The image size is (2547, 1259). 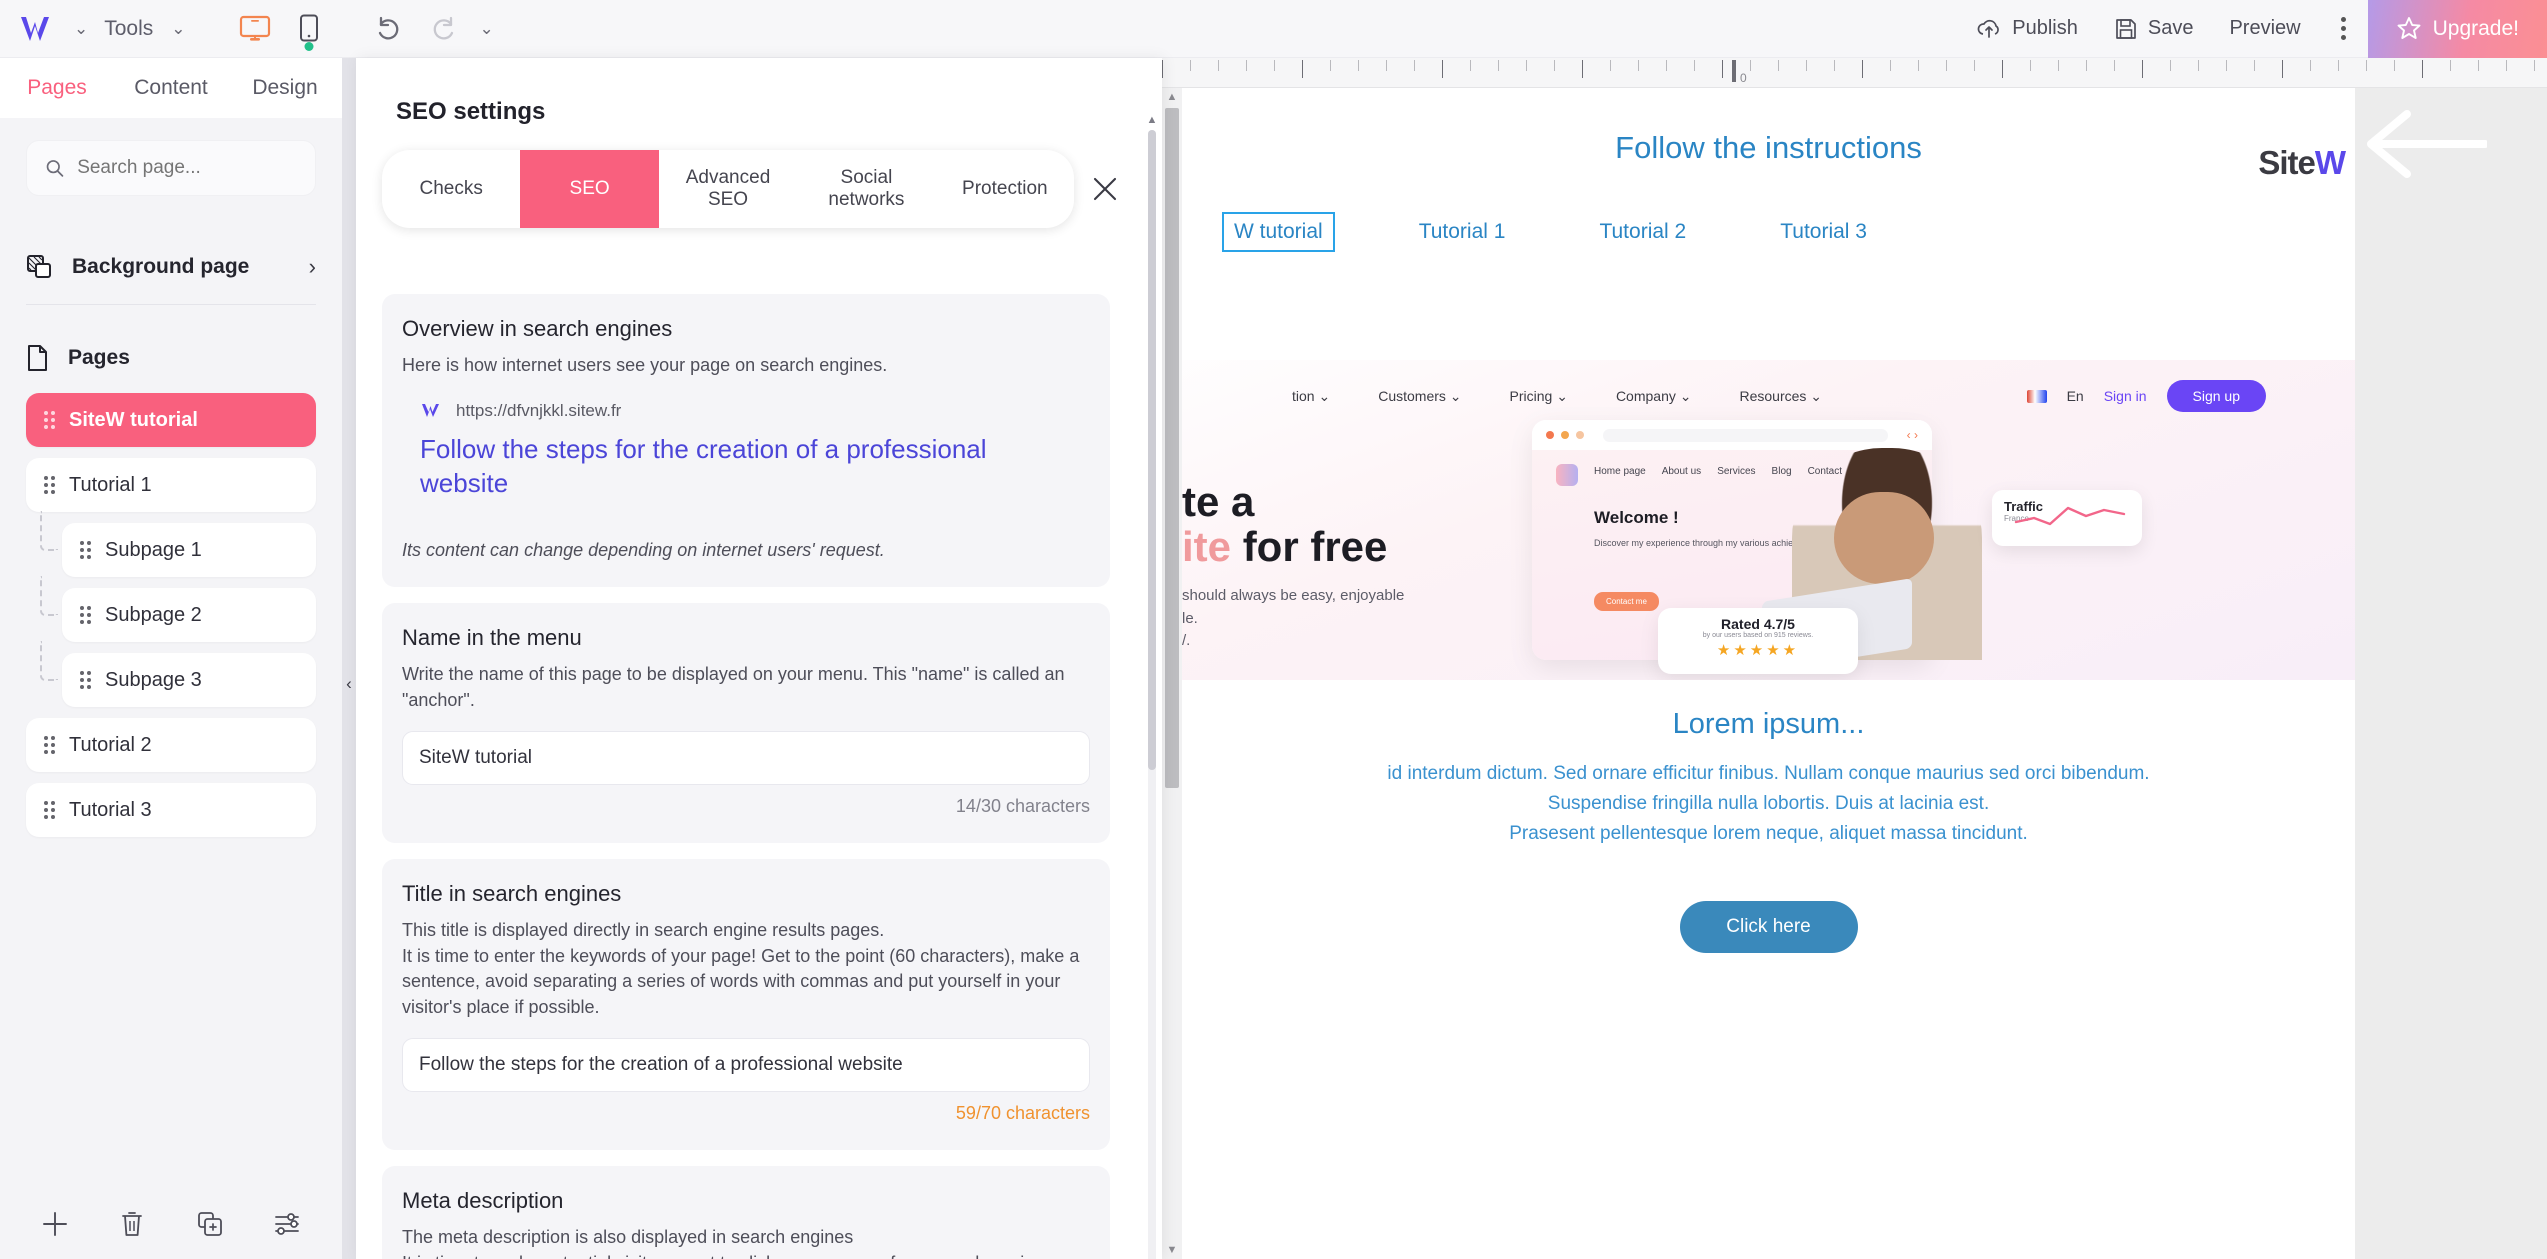 What do you see at coordinates (287, 1224) in the screenshot?
I see `page-settings-icon` at bounding box center [287, 1224].